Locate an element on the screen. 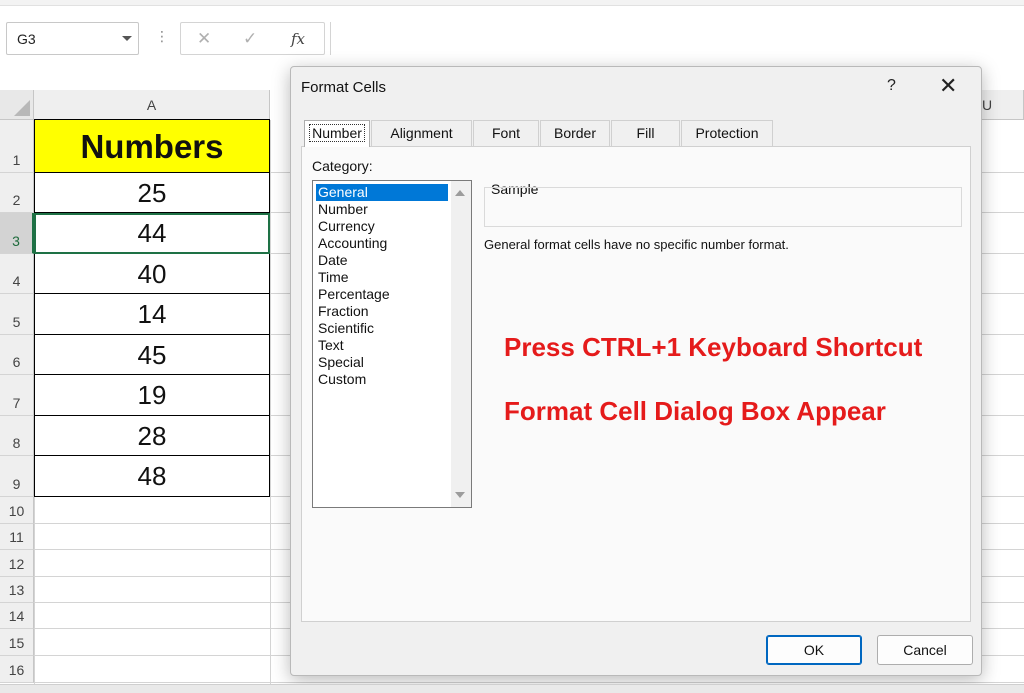 This screenshot has height=693, width=1024. category-item: Currency is located at coordinates (382, 226).